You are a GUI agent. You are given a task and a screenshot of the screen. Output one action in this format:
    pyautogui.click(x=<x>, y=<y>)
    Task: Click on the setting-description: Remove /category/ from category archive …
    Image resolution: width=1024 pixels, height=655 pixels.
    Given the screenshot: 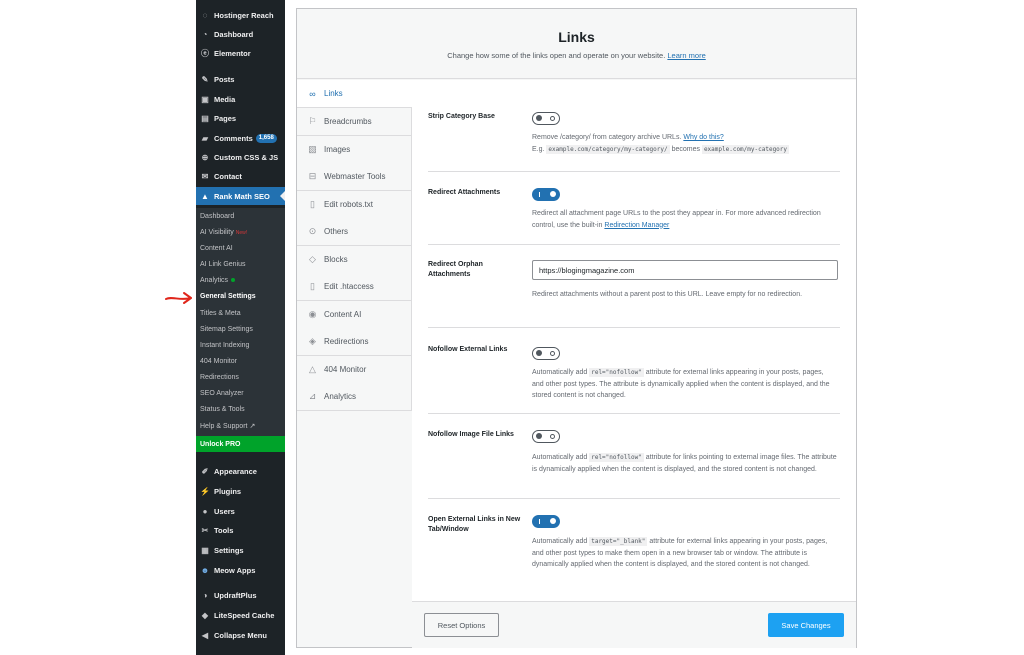 What is the action you would take?
    pyautogui.click(x=661, y=144)
    